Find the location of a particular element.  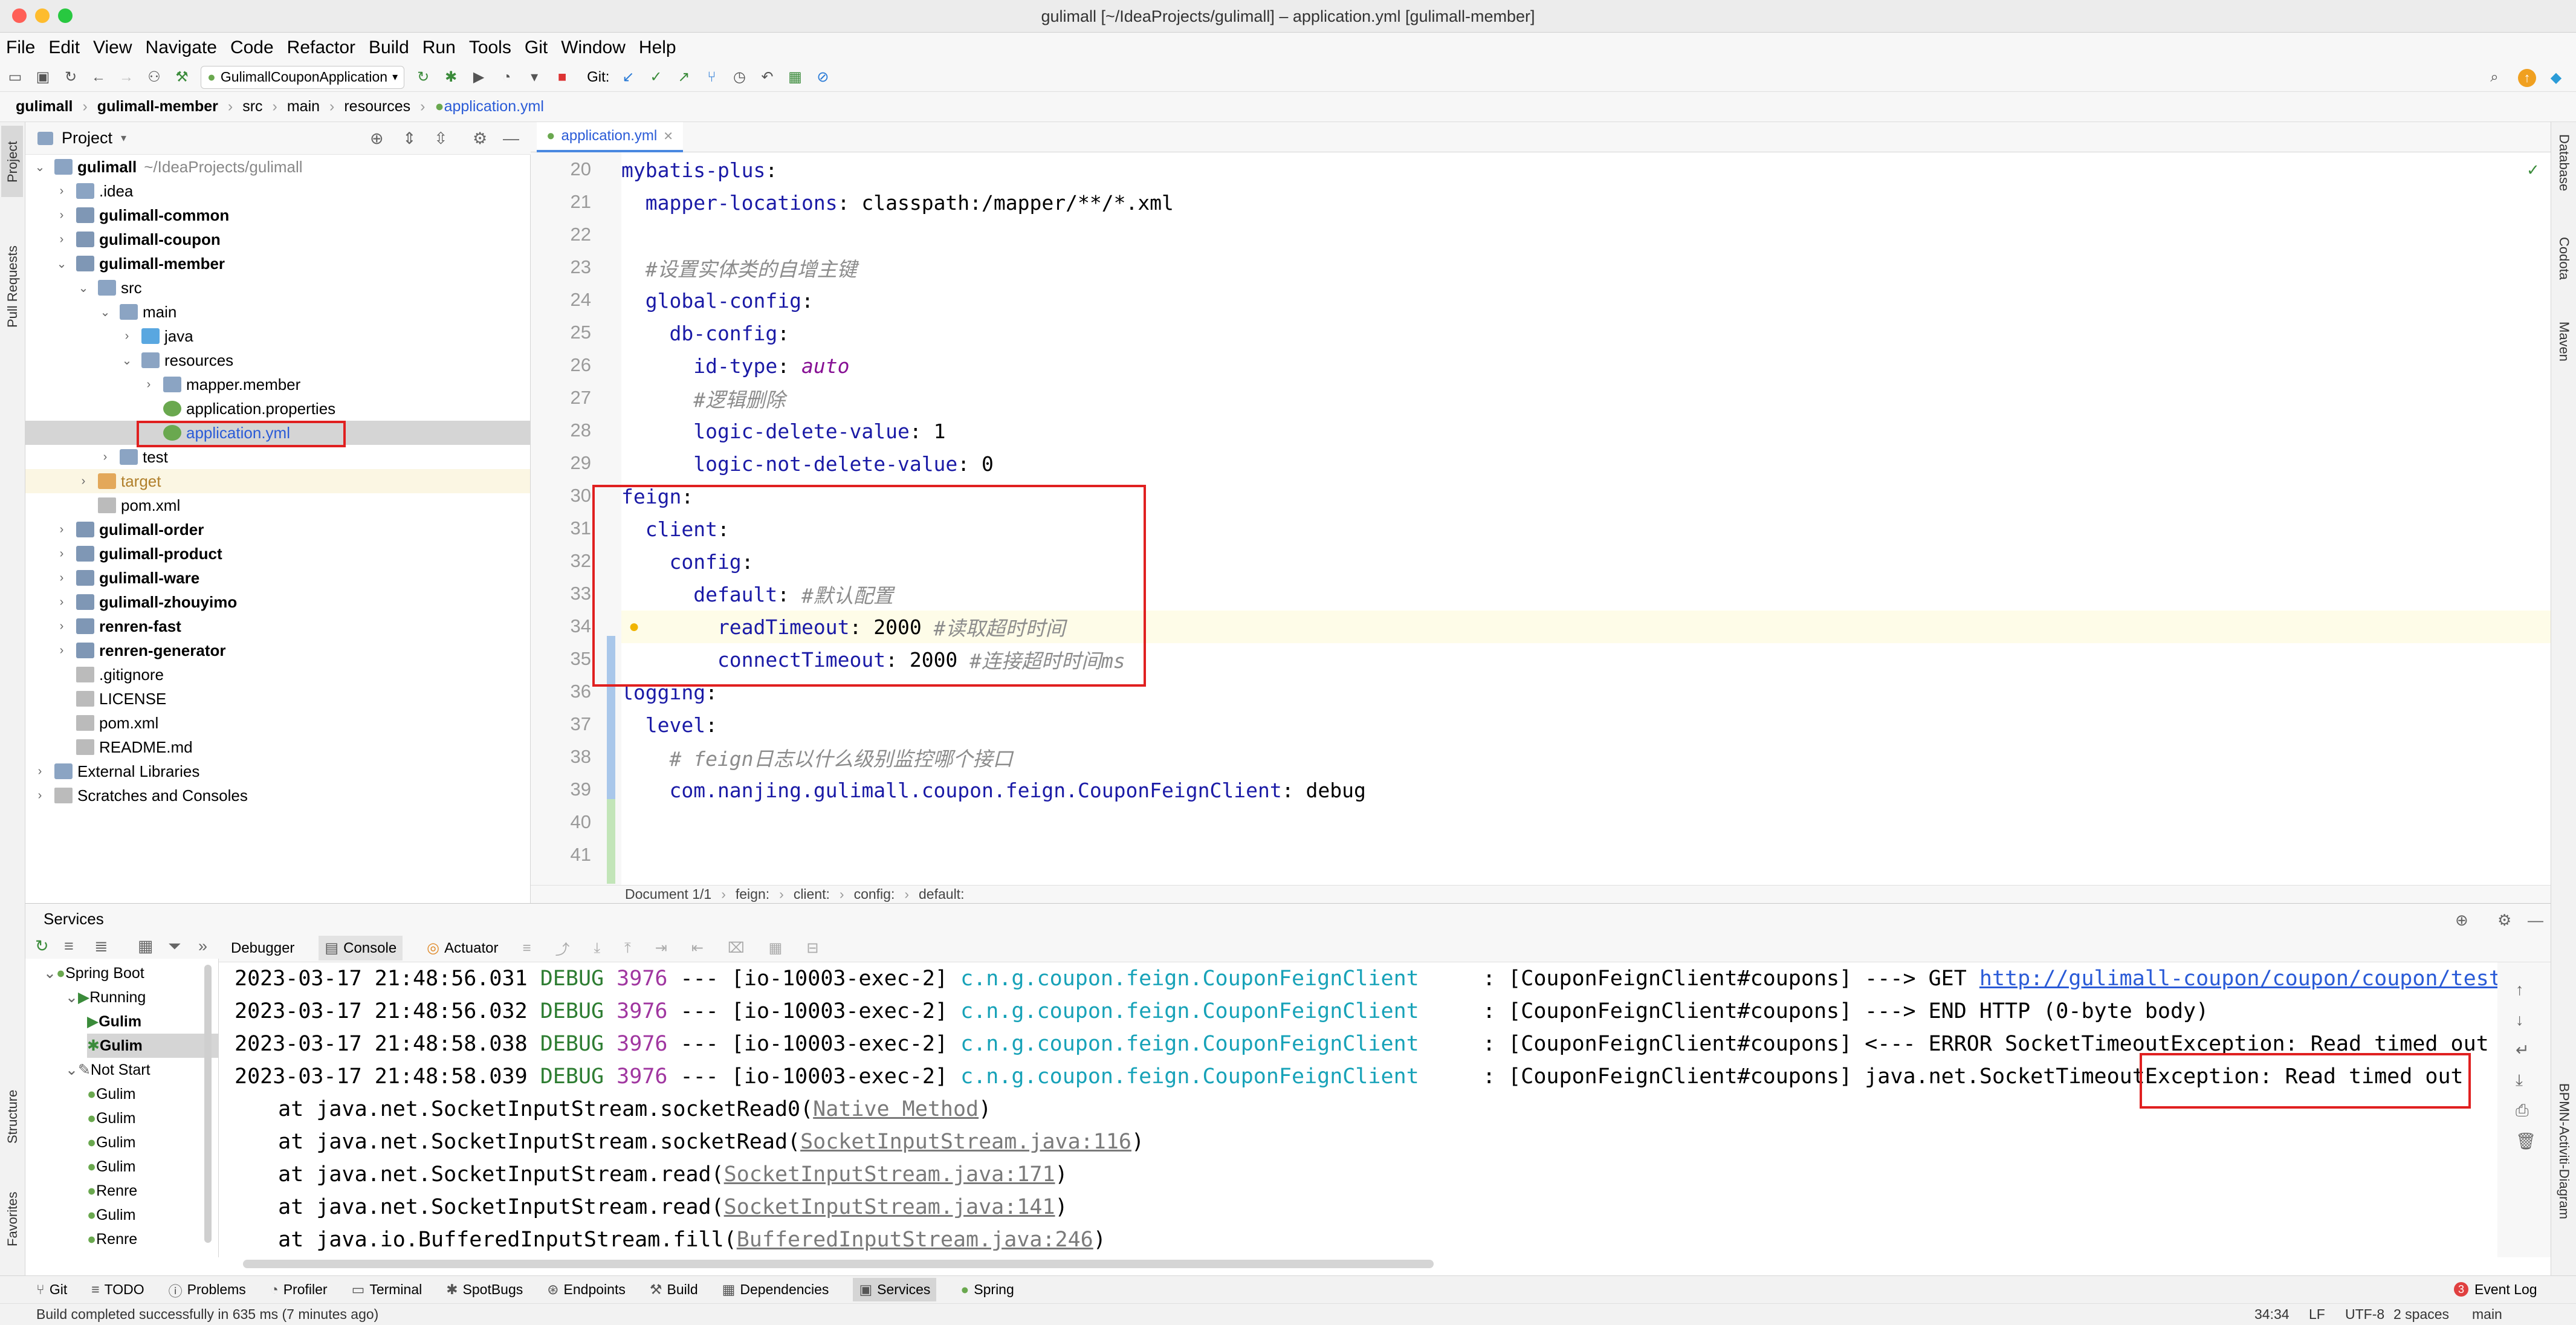

breadcrumb-item: resources is located at coordinates (377, 106).